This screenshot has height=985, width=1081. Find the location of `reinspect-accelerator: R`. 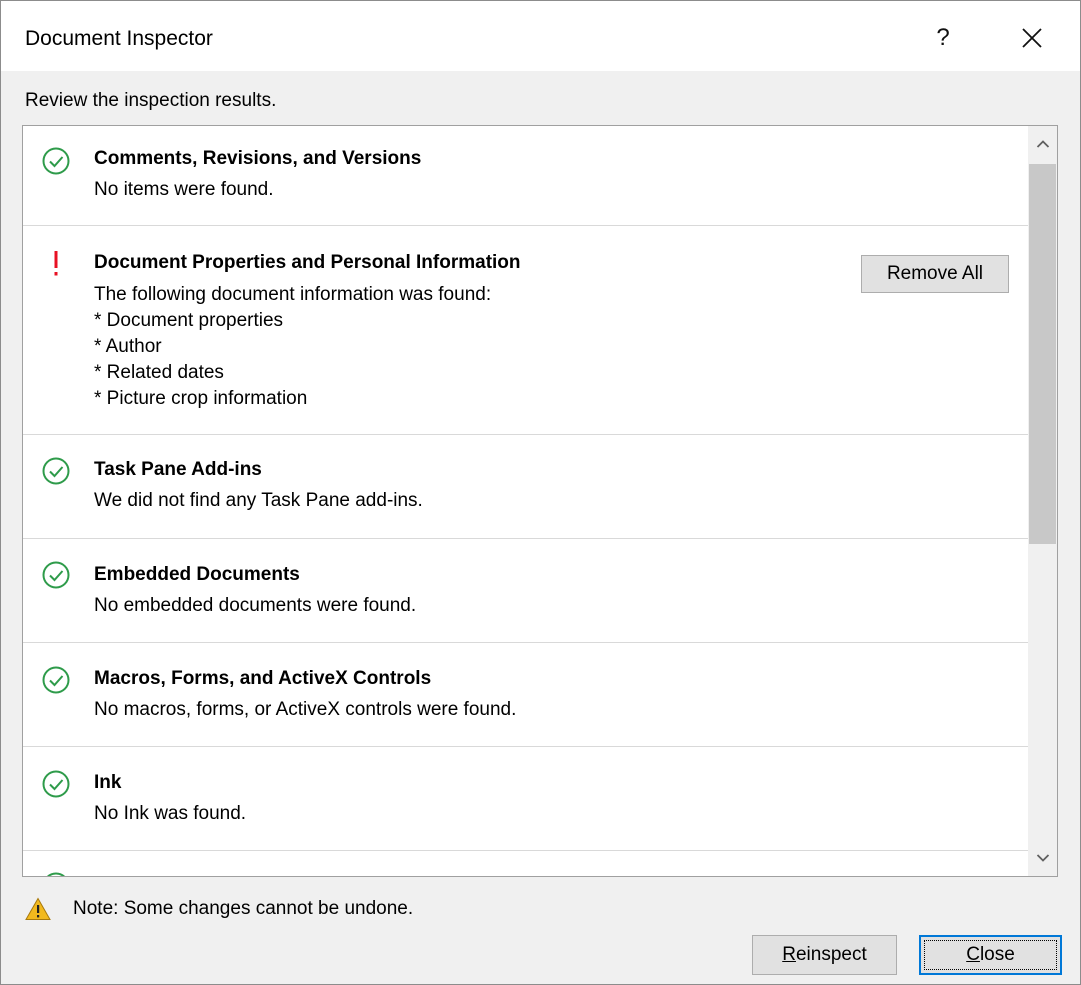

reinspect-accelerator: R is located at coordinates (789, 954).